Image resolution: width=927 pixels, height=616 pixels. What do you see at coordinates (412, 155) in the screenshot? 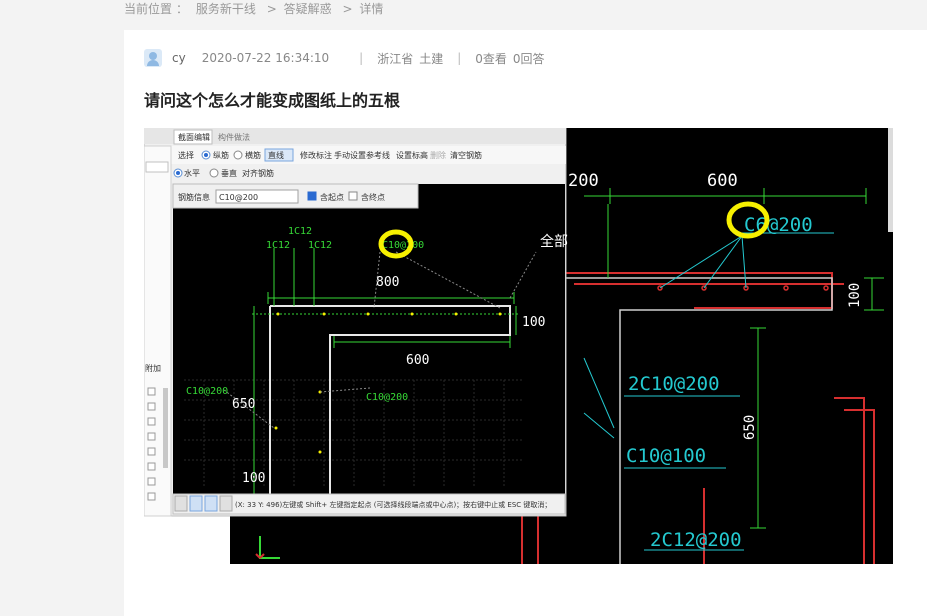
I see `toolbar-elevation: 设置标高` at bounding box center [412, 155].